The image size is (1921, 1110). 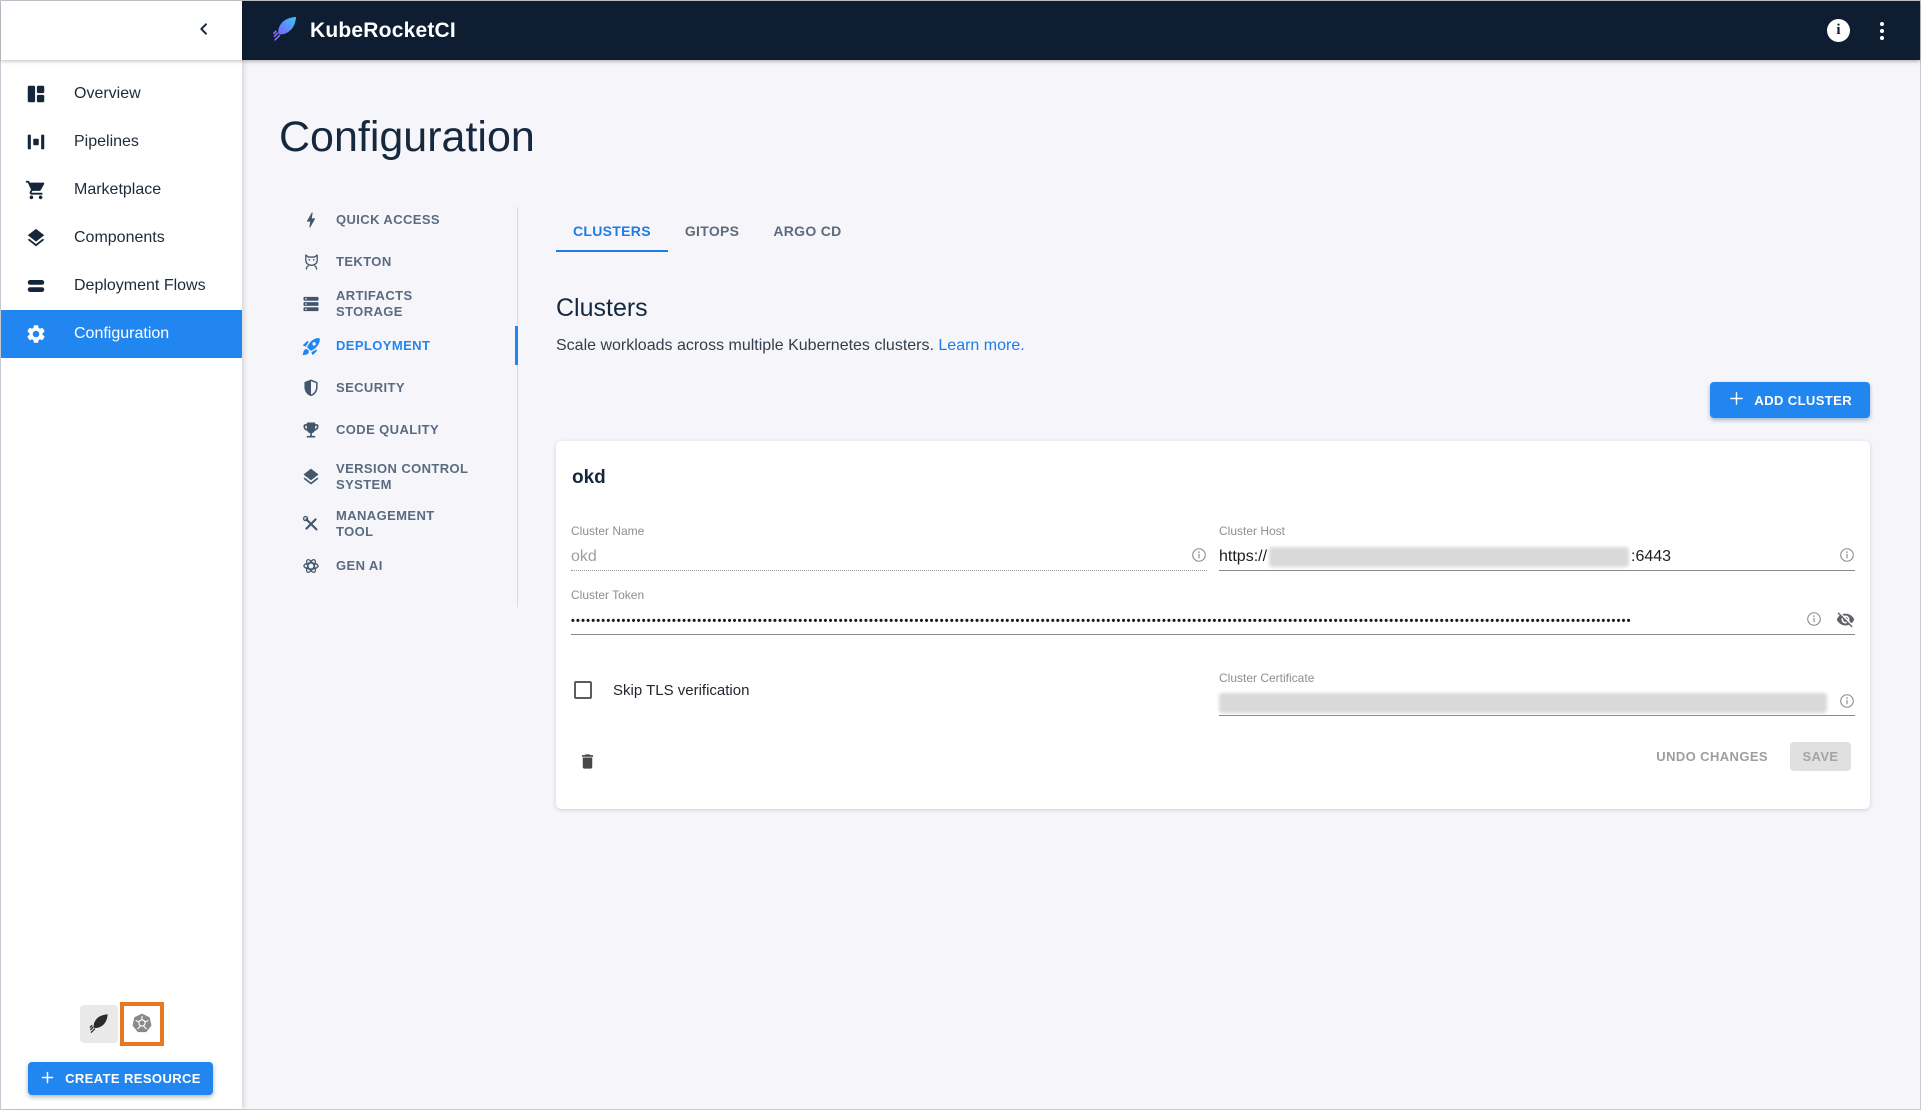 What do you see at coordinates (311, 430) in the screenshot?
I see `trophy-icon` at bounding box center [311, 430].